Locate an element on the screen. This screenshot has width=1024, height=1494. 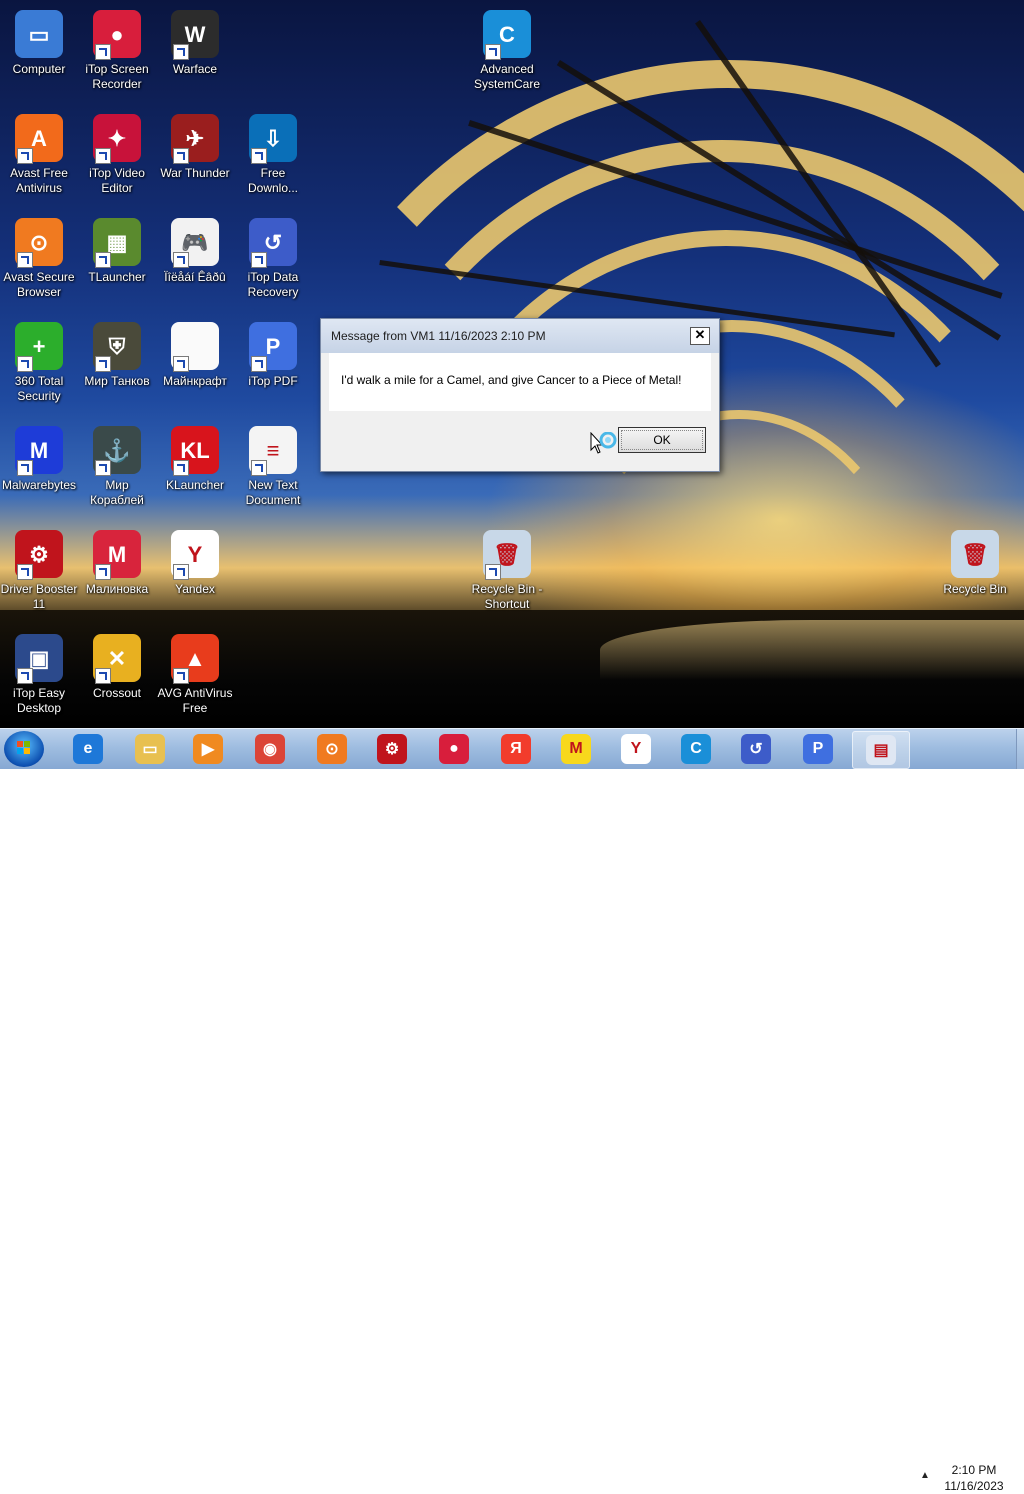
taskbar-button: Я is located at coordinates (516, 749).